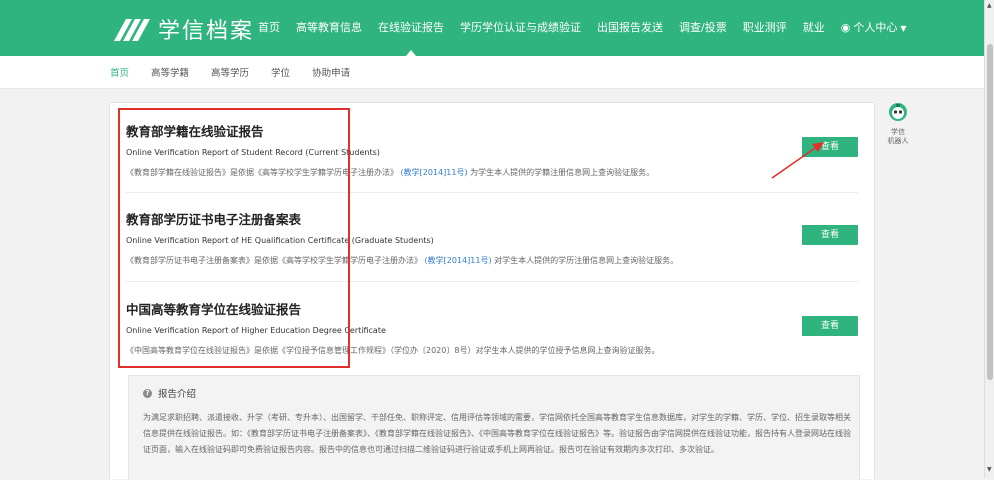 The image size is (994, 480). Describe the element at coordinates (147, 393) in the screenshot. I see `info-icon: ?` at that location.